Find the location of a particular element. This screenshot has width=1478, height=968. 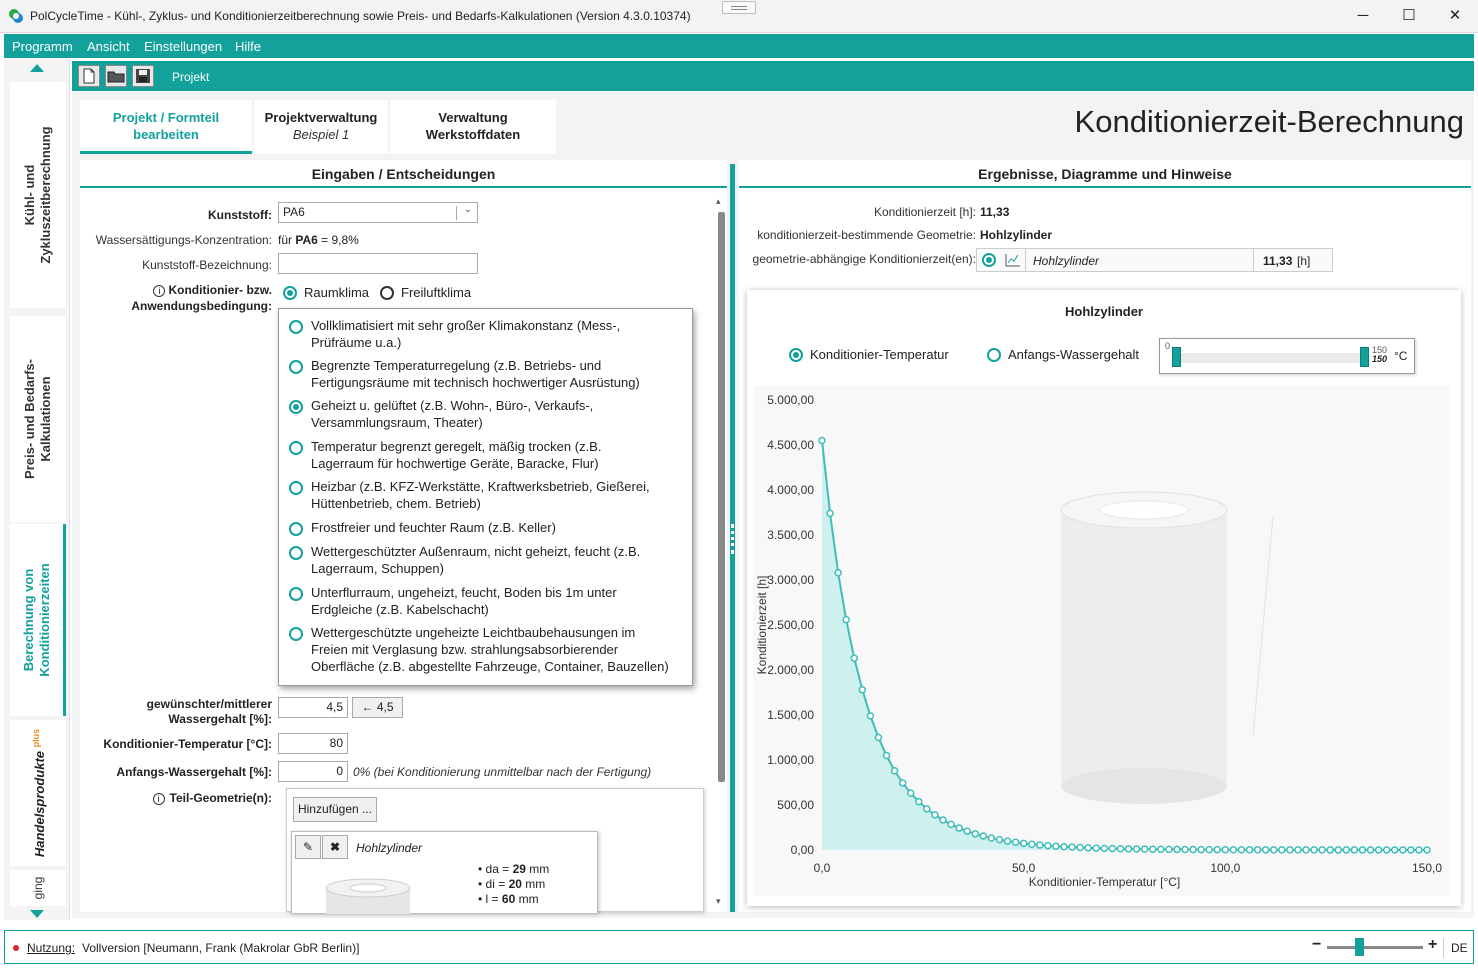

nav-tab-konditionierzeit: Berechnung von Konditionierzeiten is located at coordinates (38, 620).